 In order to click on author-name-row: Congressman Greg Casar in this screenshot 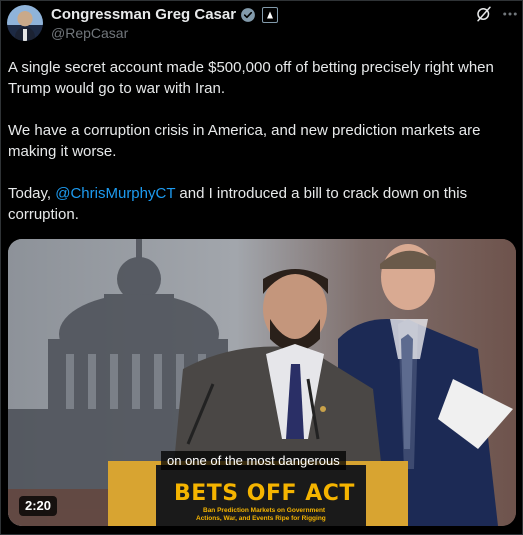, I will do `click(165, 14)`.